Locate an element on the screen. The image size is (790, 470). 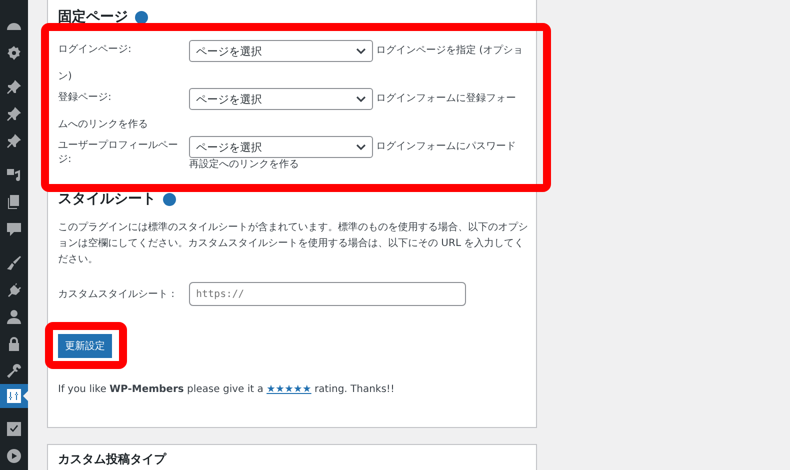
media-icon is located at coordinates (14, 174).